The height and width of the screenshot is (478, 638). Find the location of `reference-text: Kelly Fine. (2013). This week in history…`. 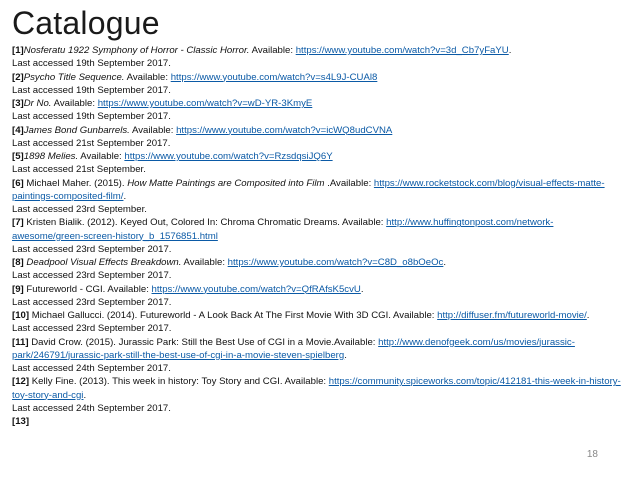

reference-text: Kelly Fine. (2013). This week in history… is located at coordinates (179, 382).